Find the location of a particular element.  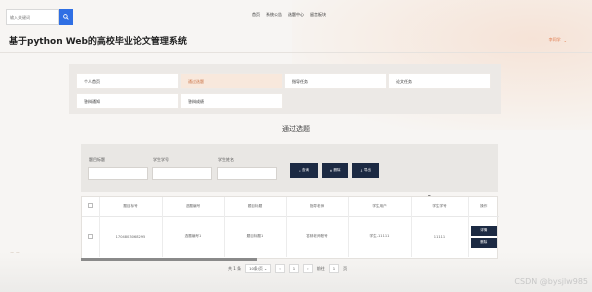

row-delete-button: 删除 is located at coordinates (483, 242).